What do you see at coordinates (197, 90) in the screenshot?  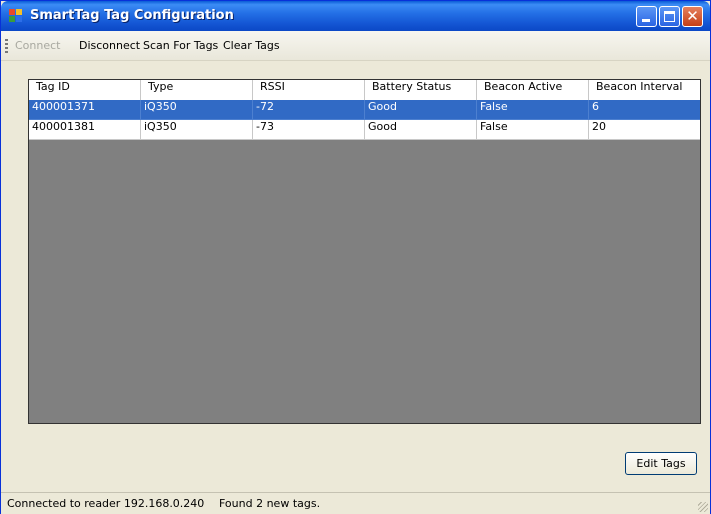 I see `column-header-type: Type` at bounding box center [197, 90].